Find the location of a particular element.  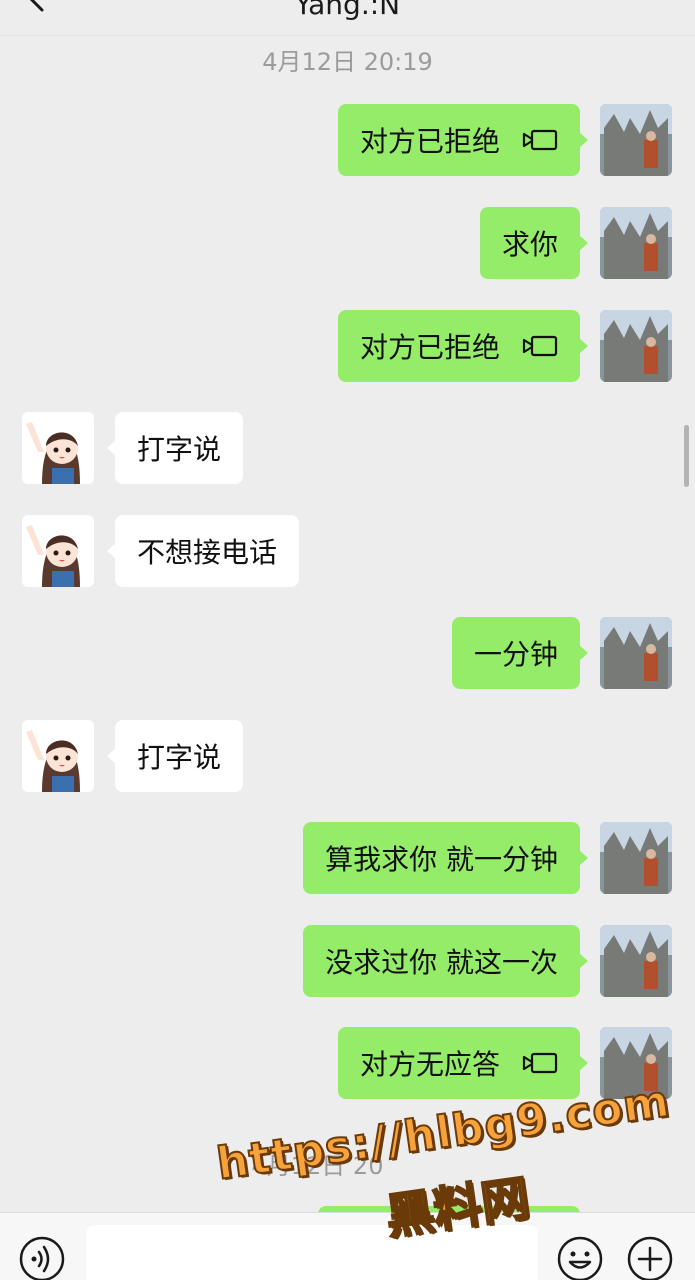

timestamp: 4月12日 20:19 is located at coordinates (347, 62).